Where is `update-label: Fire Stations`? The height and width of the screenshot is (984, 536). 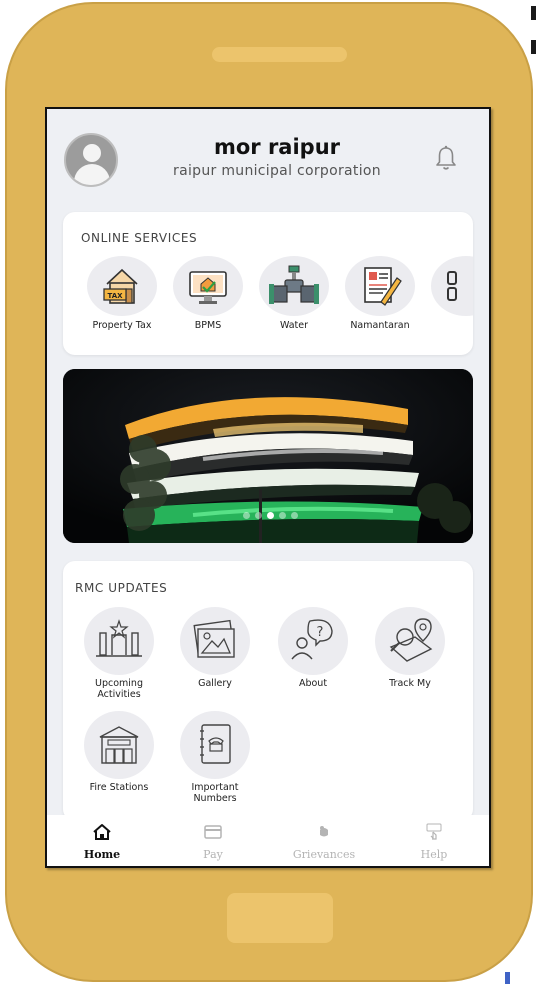 update-label: Fire Stations is located at coordinates (119, 787).